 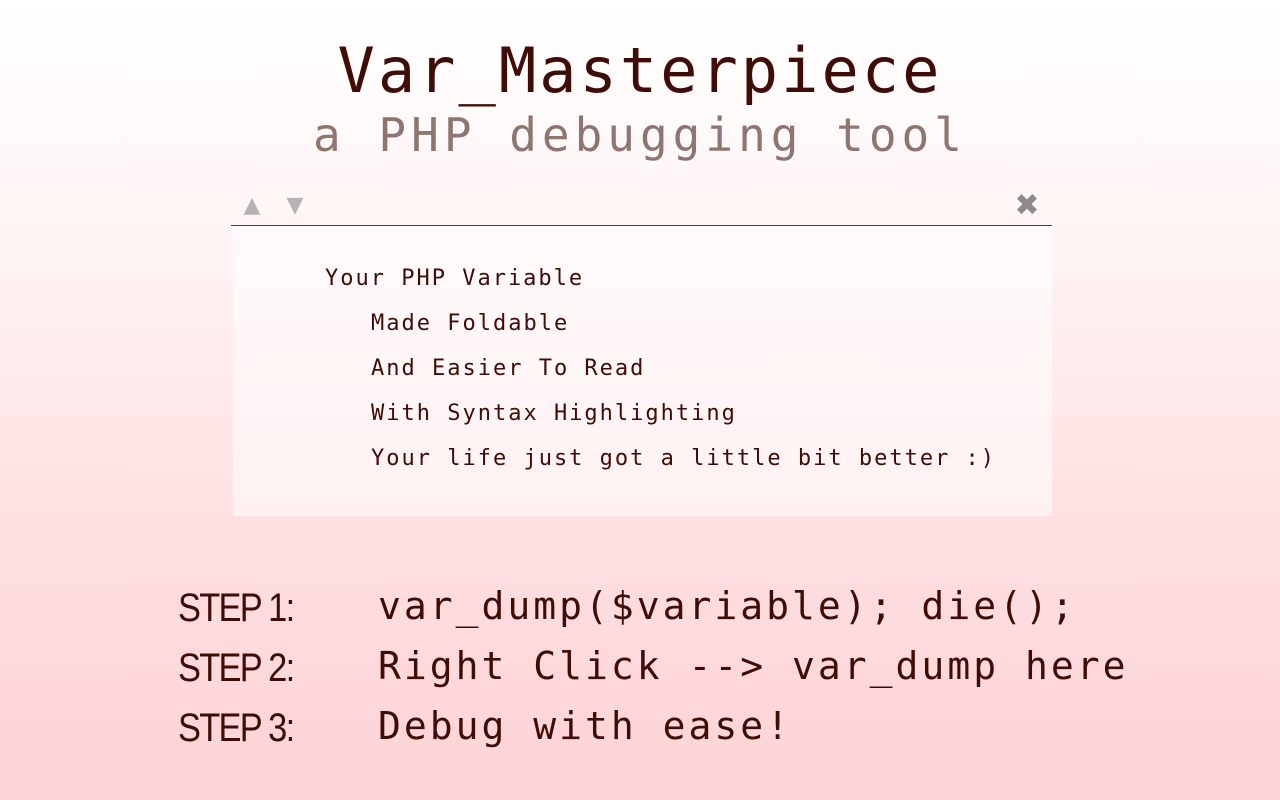 What do you see at coordinates (753, 666) in the screenshot?
I see `step-text: Right Click --> var_dump here` at bounding box center [753, 666].